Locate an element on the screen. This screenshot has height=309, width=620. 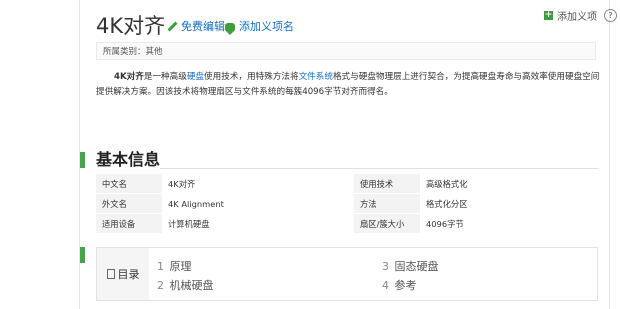
toc-item-number: 1 is located at coordinates (160, 266).